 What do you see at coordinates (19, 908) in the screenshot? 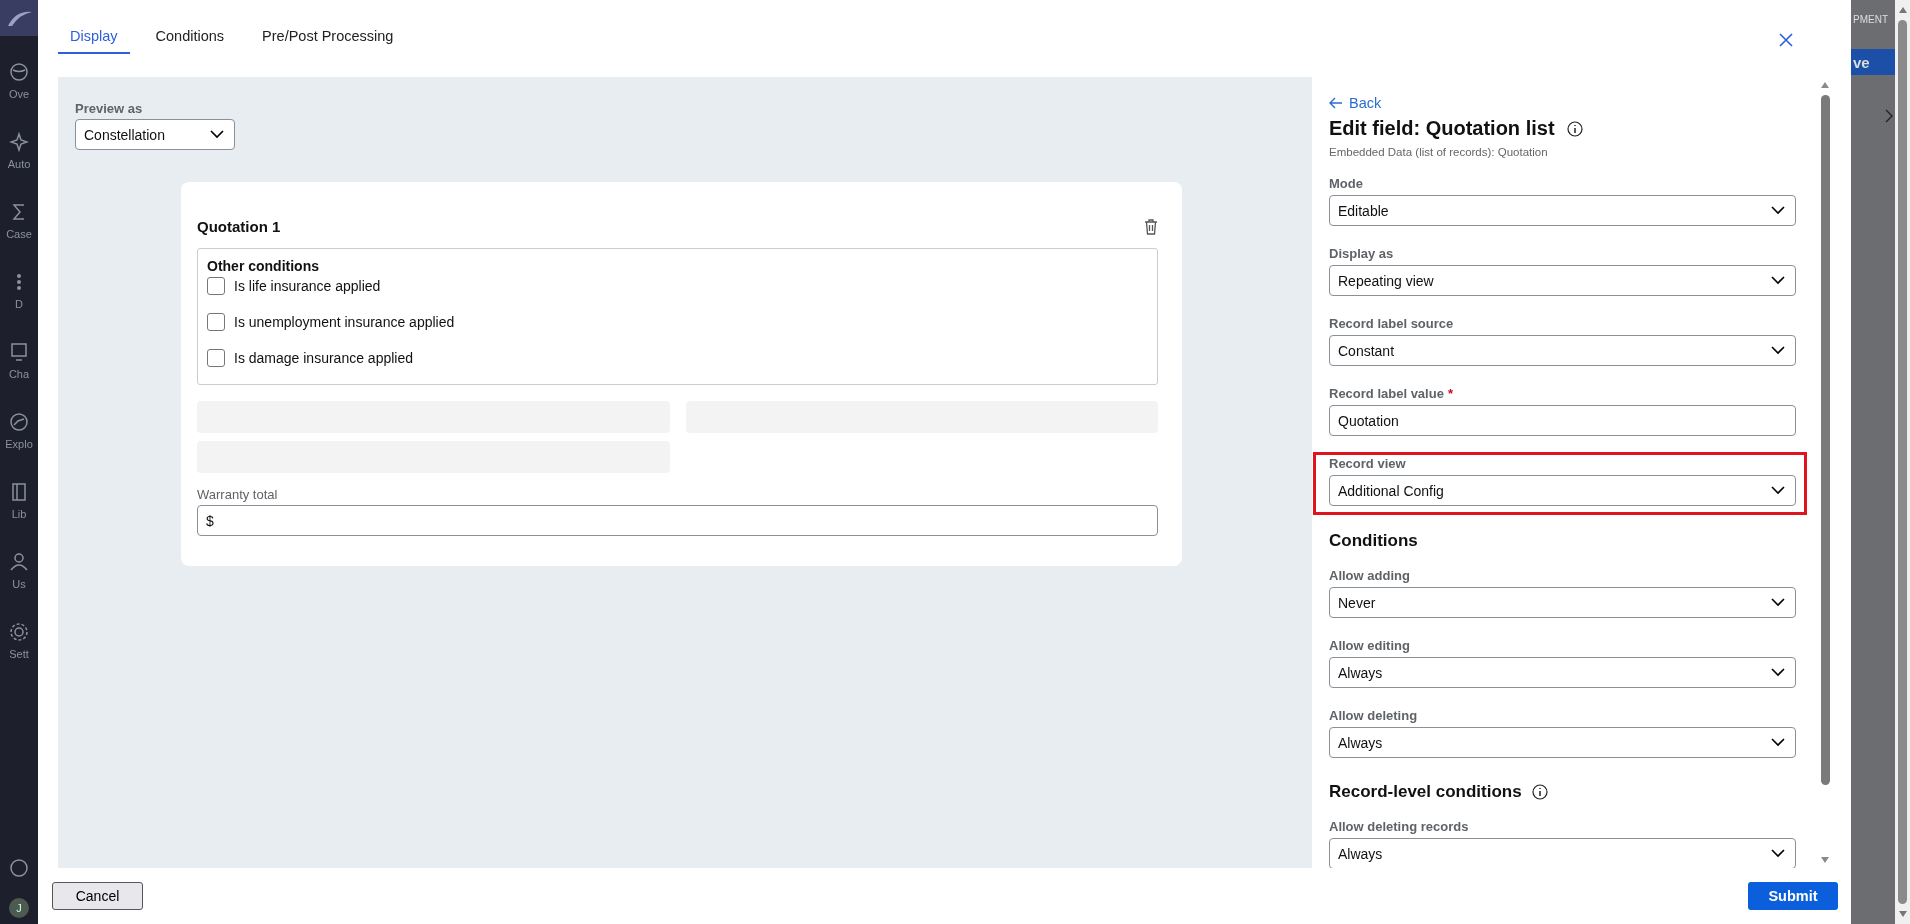
I see `avatar: J` at bounding box center [19, 908].